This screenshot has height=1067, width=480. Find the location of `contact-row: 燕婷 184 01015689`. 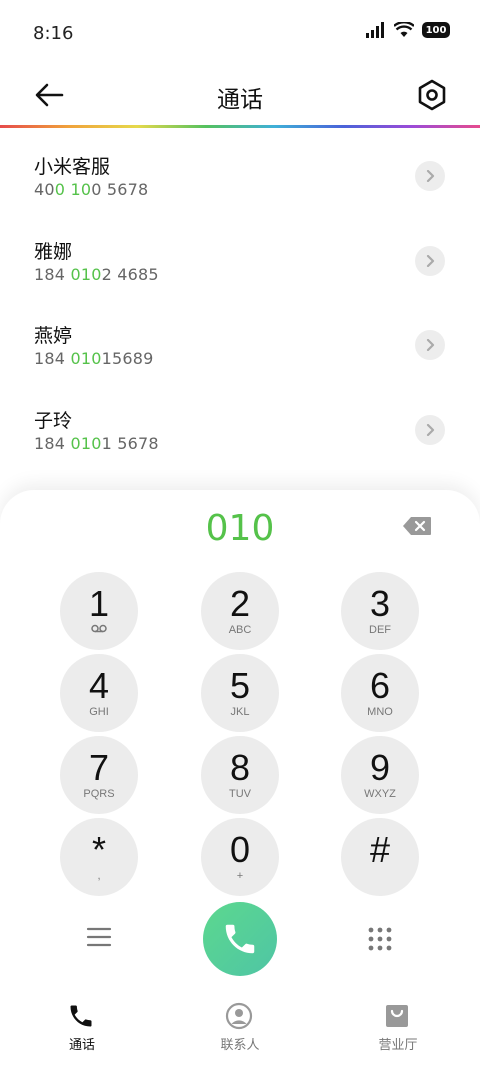

contact-row: 燕婷 184 01015689 is located at coordinates (240, 345).